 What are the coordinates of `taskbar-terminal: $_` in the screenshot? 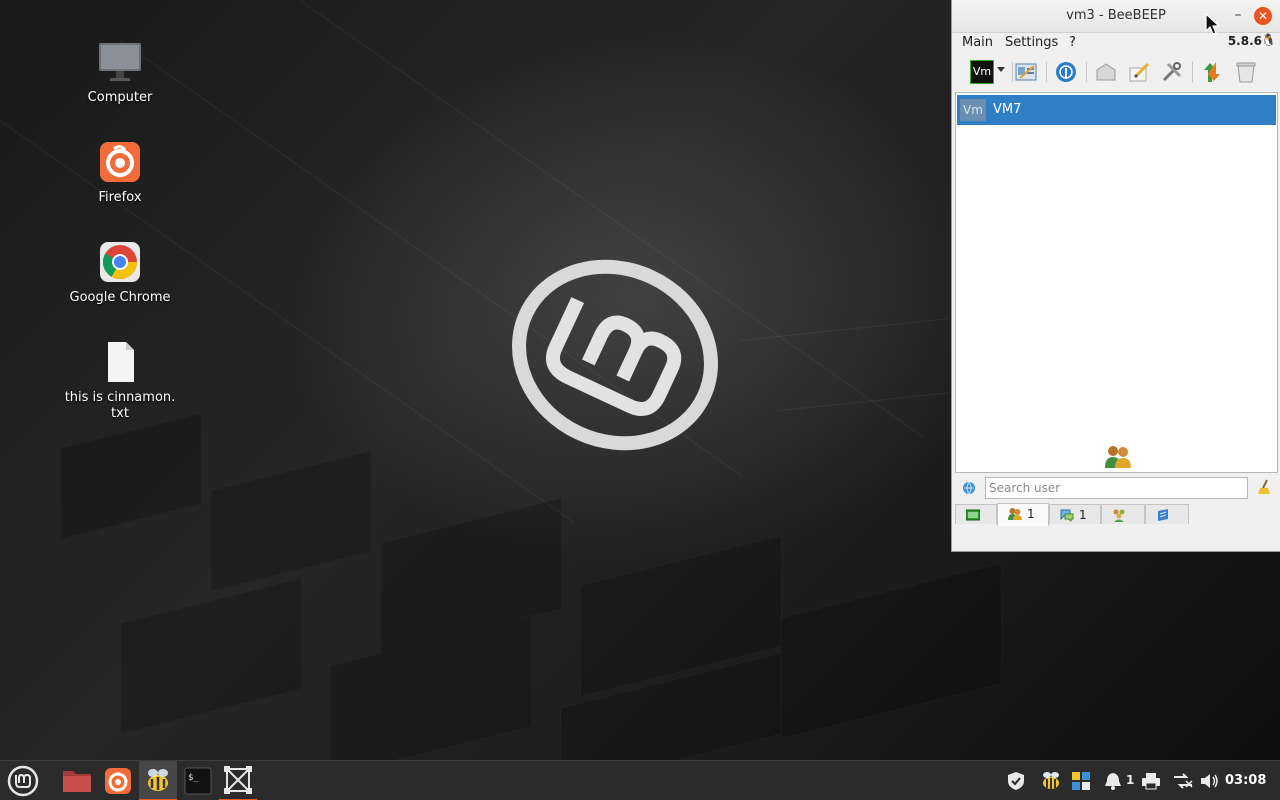 It's located at (198, 780).